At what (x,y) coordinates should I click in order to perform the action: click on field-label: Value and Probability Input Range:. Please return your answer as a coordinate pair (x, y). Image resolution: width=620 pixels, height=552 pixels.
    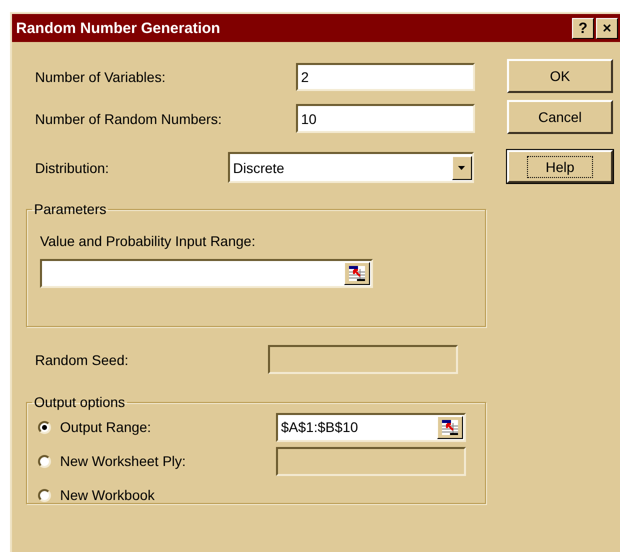
    Looking at the image, I should click on (148, 241).